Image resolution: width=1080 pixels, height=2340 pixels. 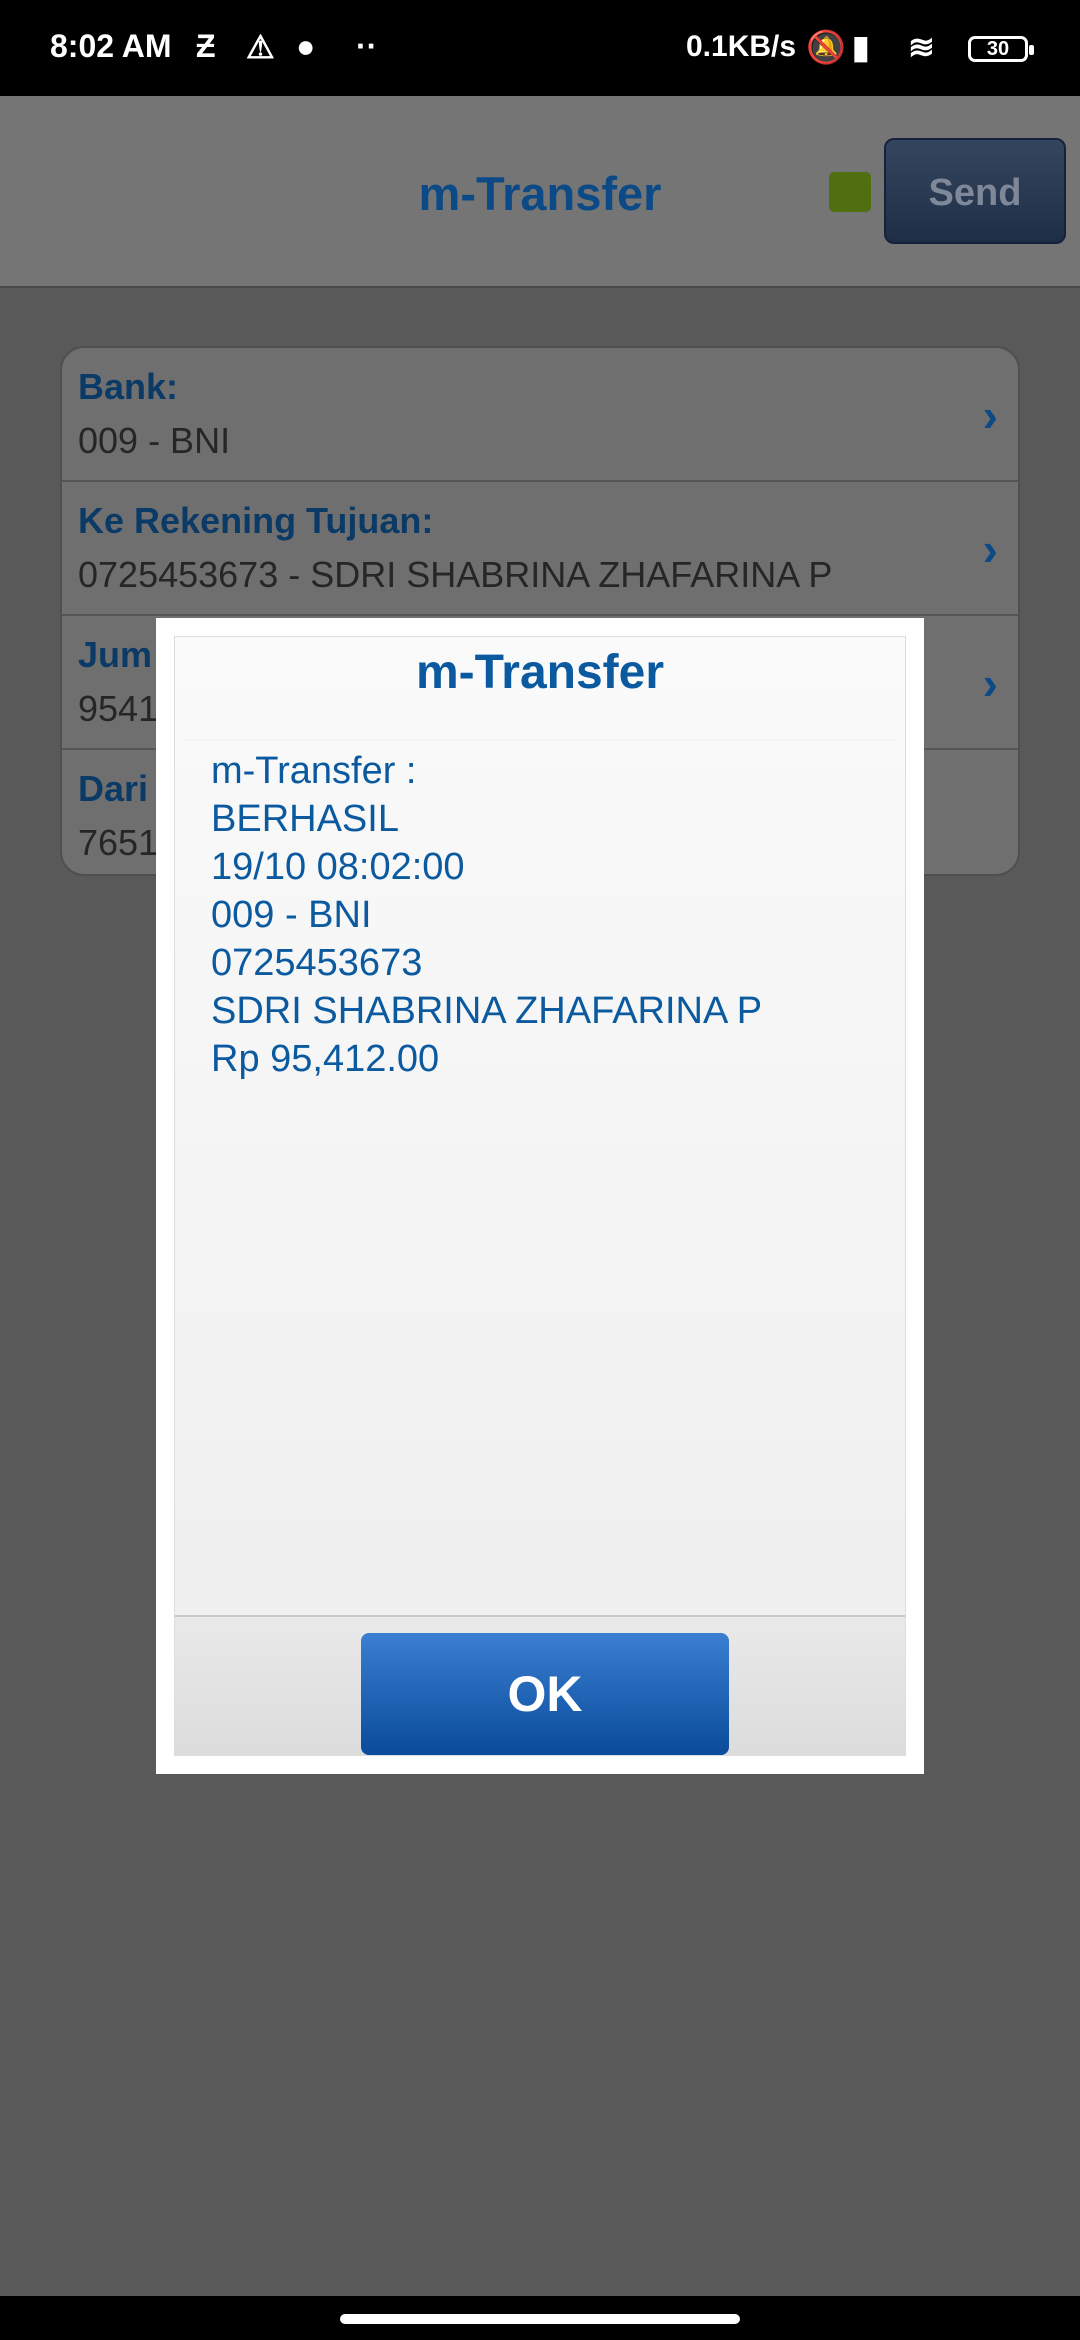 What do you see at coordinates (545, 1694) in the screenshot?
I see `ok-button: OK` at bounding box center [545, 1694].